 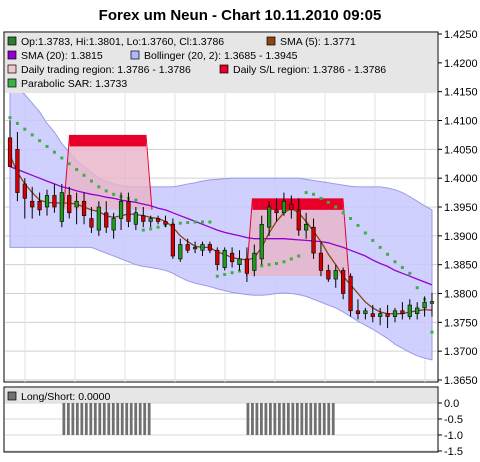 I want to click on y-tick-label: 0.0, so click(x=451, y=404).